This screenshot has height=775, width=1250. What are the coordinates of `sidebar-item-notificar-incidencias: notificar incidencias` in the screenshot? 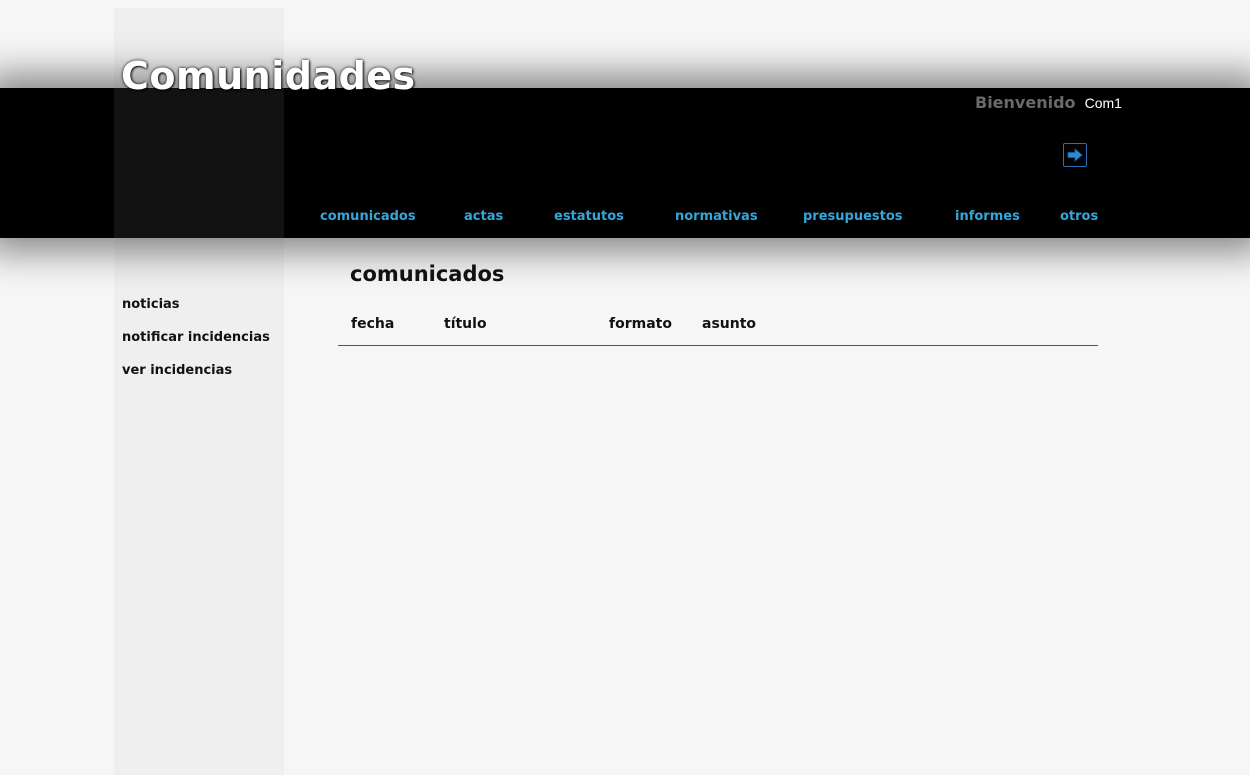 It's located at (196, 338).